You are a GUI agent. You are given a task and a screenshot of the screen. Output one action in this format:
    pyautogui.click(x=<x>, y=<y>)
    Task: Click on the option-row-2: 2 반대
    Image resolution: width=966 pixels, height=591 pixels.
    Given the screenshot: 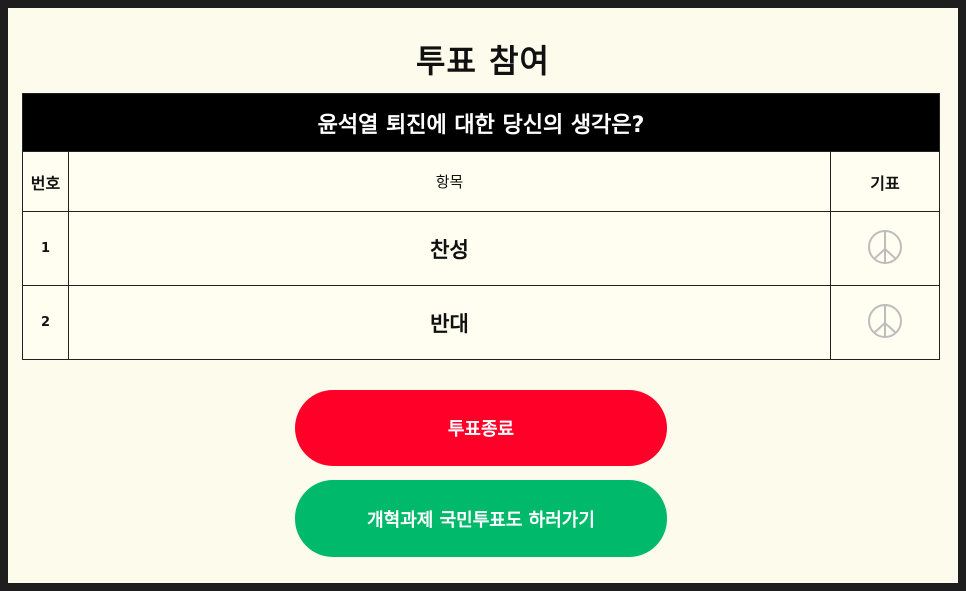 What is the action you would take?
    pyautogui.click(x=481, y=322)
    